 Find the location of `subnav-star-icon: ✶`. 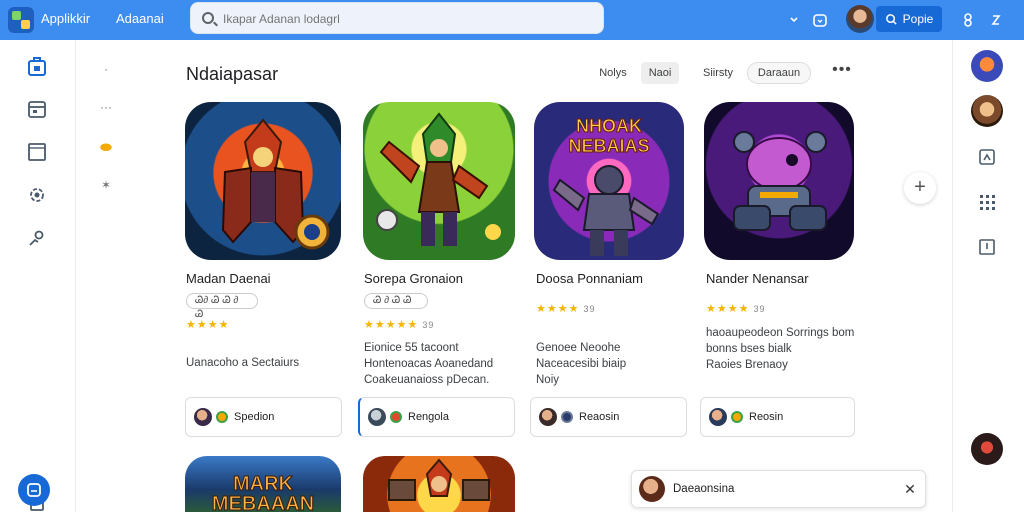

subnav-star-icon: ✶ is located at coordinates (106, 186).